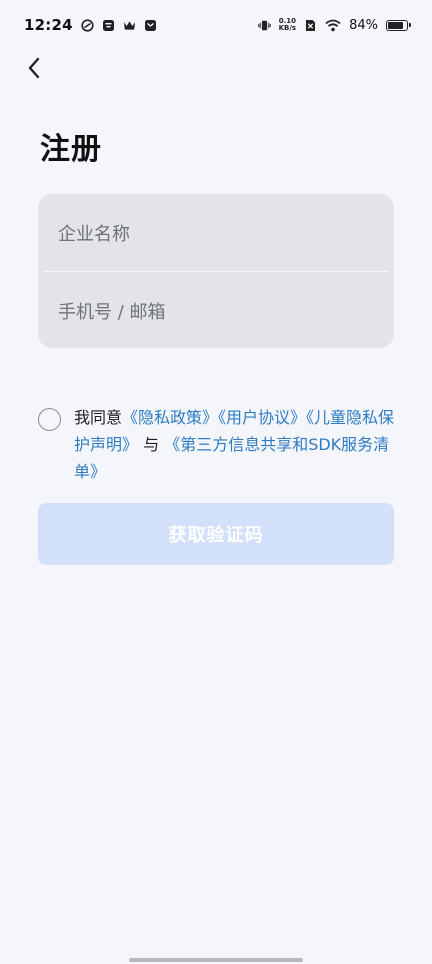 The image size is (432, 964). I want to click on get-verification-code-button: 获取验证码, so click(216, 534).